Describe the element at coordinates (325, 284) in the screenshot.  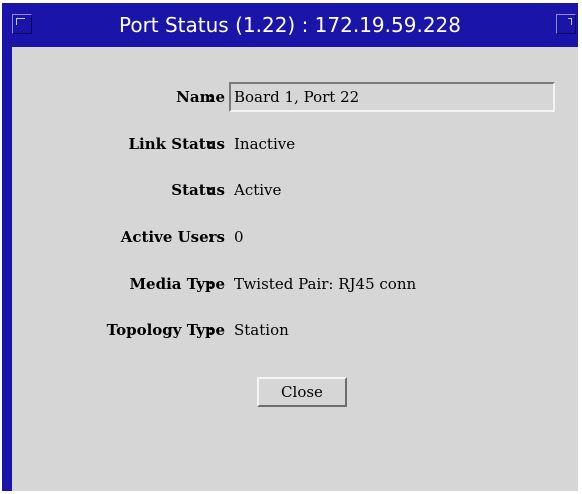
I see `media-type-value: Twisted Pair: RJ45 conn` at that location.